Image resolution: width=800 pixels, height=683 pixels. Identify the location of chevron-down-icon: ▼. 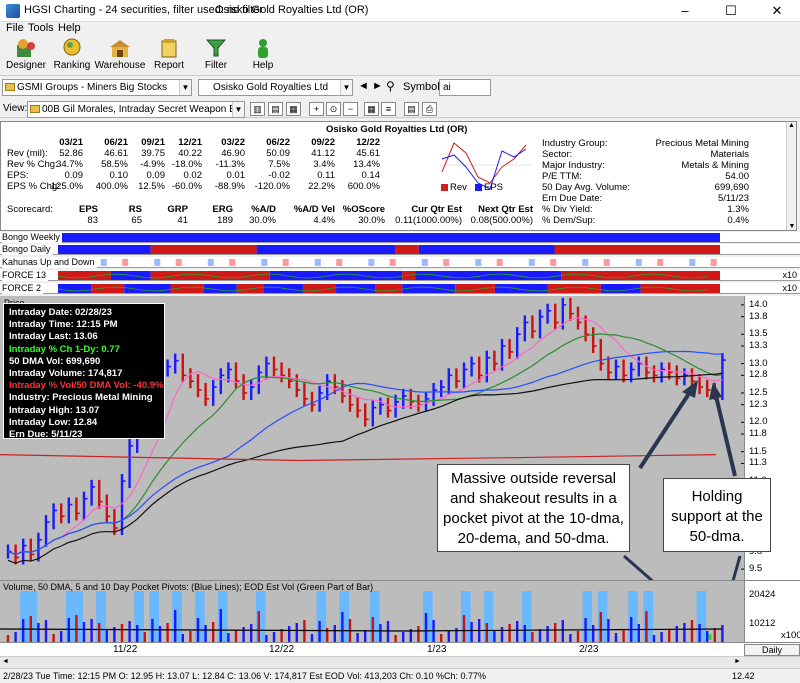
(238, 109).